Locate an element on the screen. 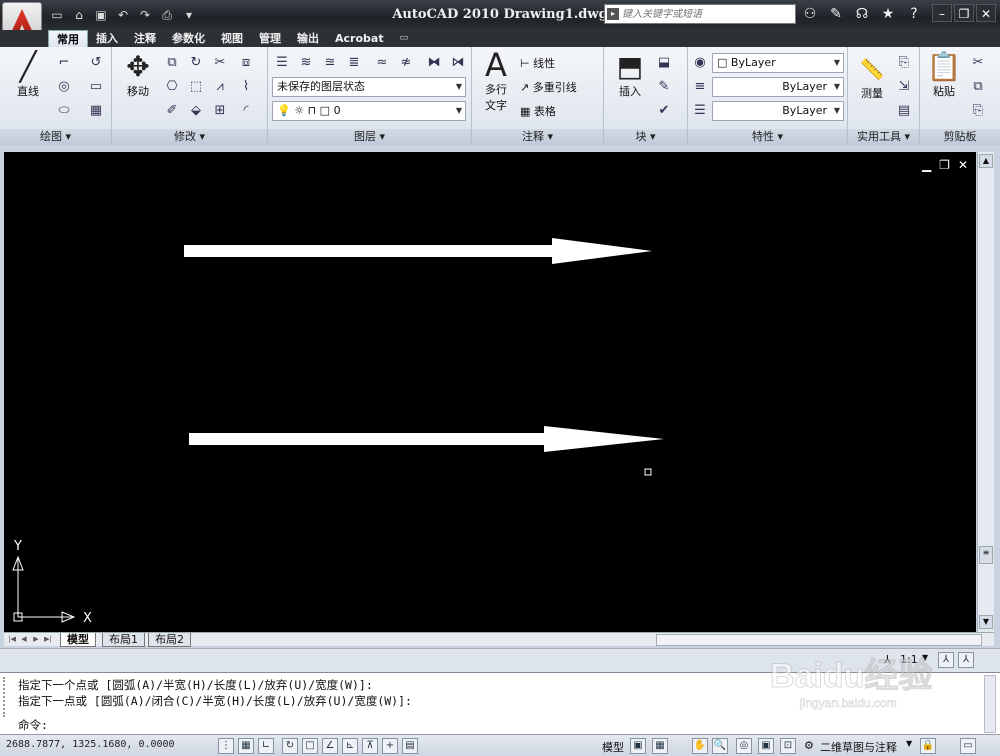  workspace-gear-icon: ⚙ is located at coordinates (809, 745).